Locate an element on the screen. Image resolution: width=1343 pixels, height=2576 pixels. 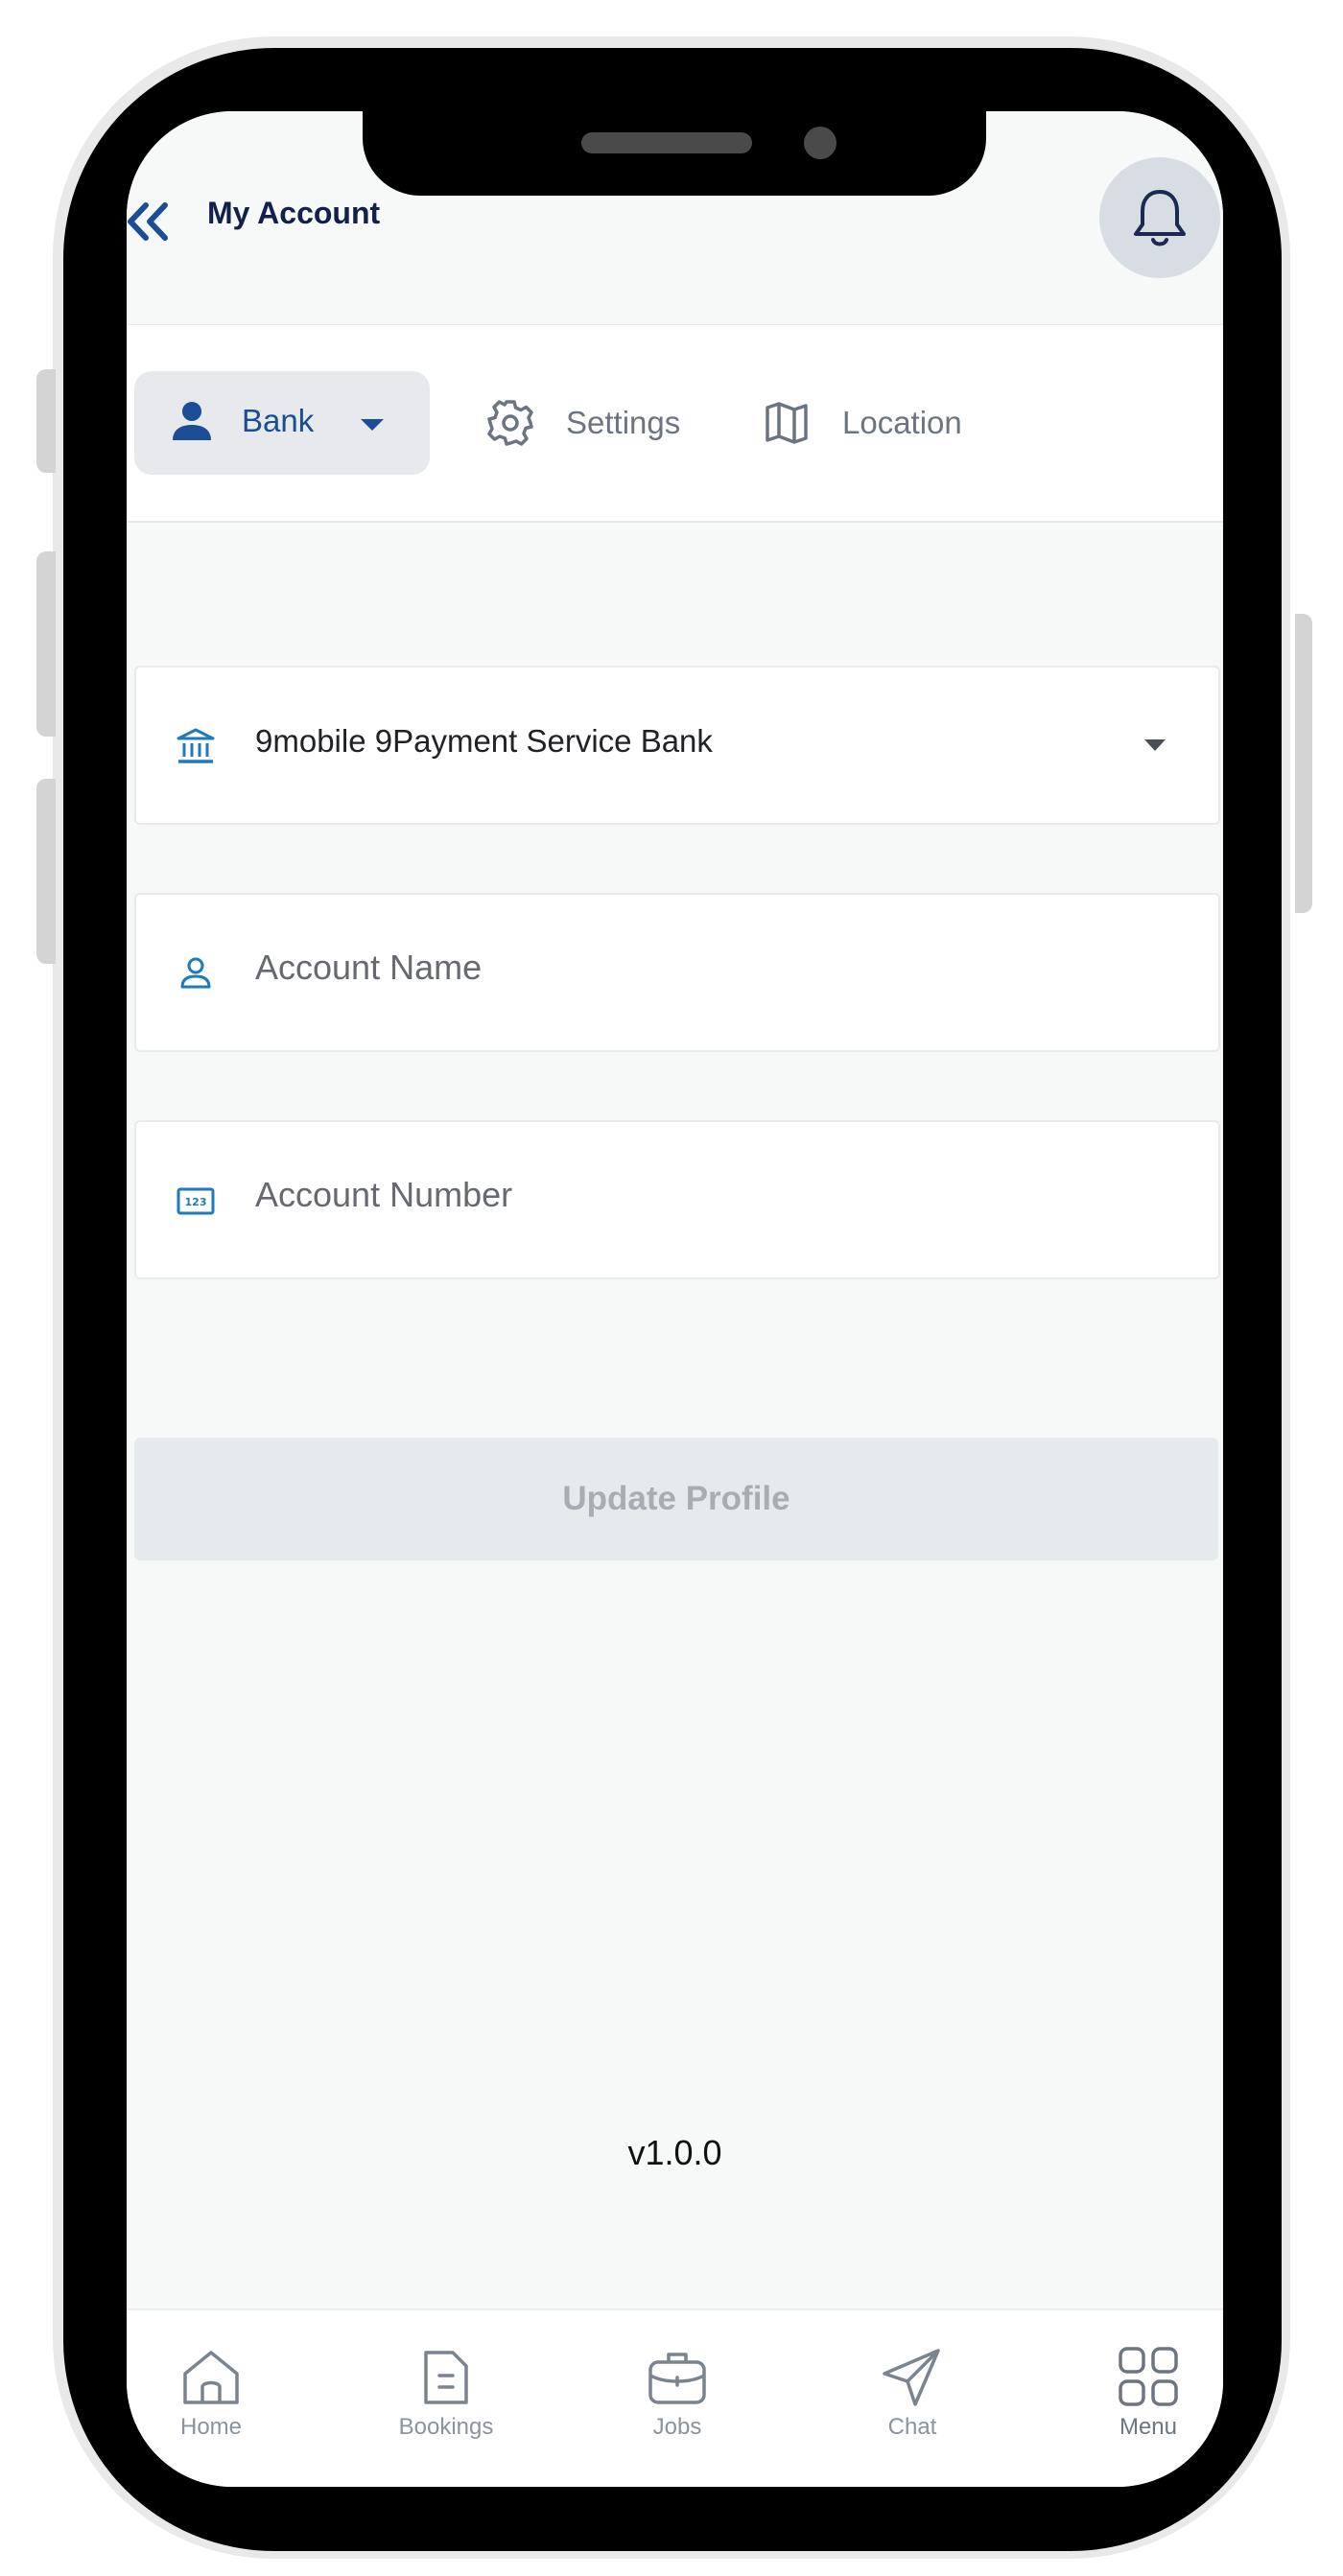
nav-jobs-label: Jobs is located at coordinates (677, 2427).